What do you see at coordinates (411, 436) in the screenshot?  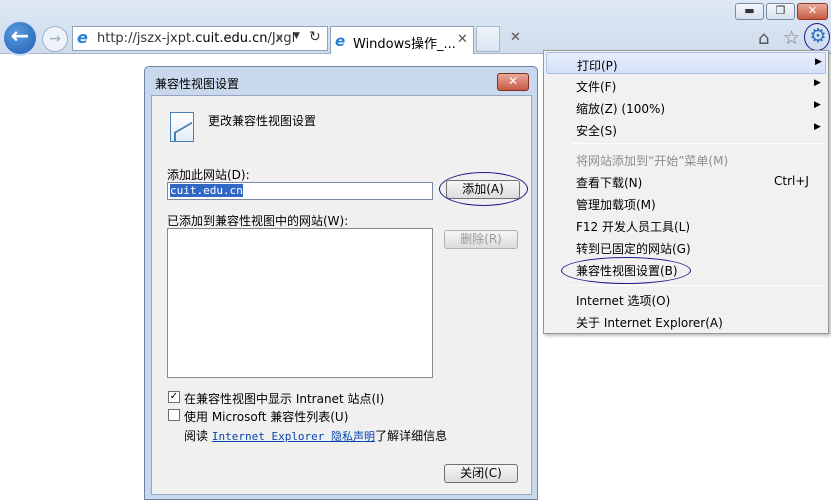 I see `read-suffix: 了解详细信息` at bounding box center [411, 436].